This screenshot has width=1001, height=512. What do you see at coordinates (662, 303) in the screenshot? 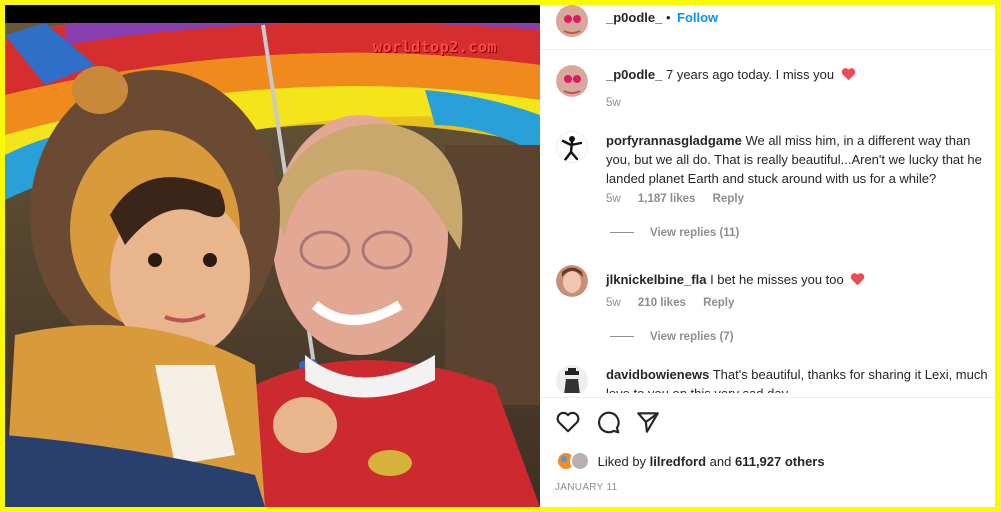
I see `comment-likes: 210 likes` at bounding box center [662, 303].